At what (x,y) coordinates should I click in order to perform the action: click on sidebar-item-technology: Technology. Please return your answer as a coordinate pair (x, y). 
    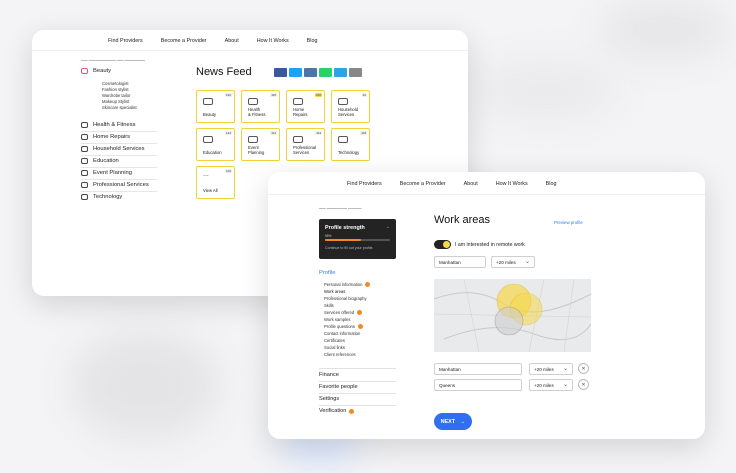
    Looking at the image, I should click on (101, 197).